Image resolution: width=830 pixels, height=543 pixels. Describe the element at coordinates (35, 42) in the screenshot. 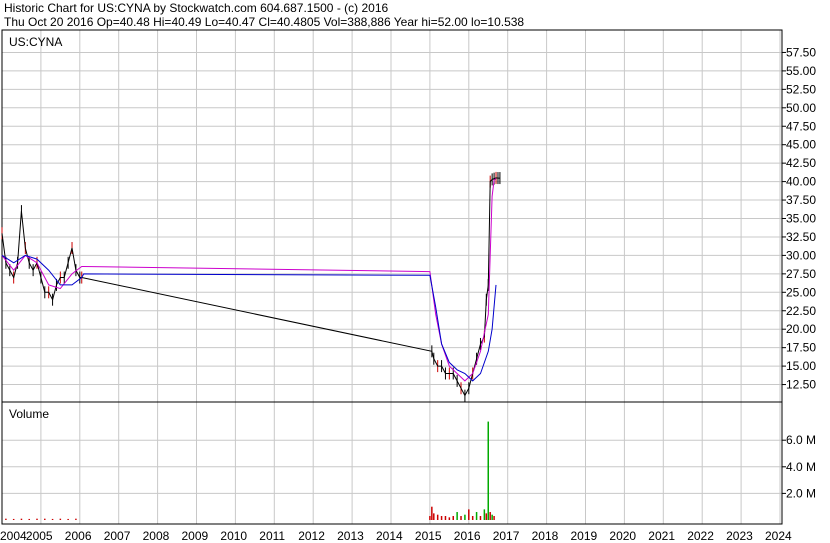

I see `price-panel-title: US:CYNA` at that location.